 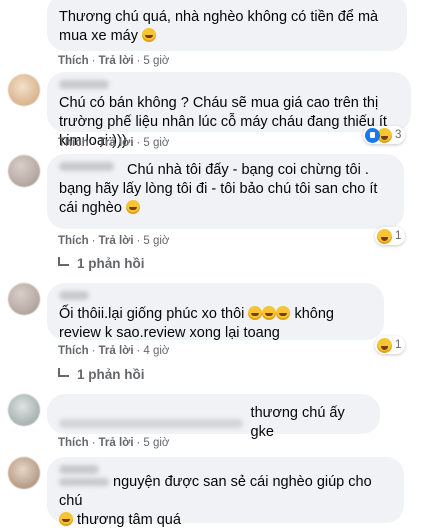 What do you see at coordinates (213, 417) in the screenshot?
I see `comment-bubble: thương chú ấy gke` at bounding box center [213, 417].